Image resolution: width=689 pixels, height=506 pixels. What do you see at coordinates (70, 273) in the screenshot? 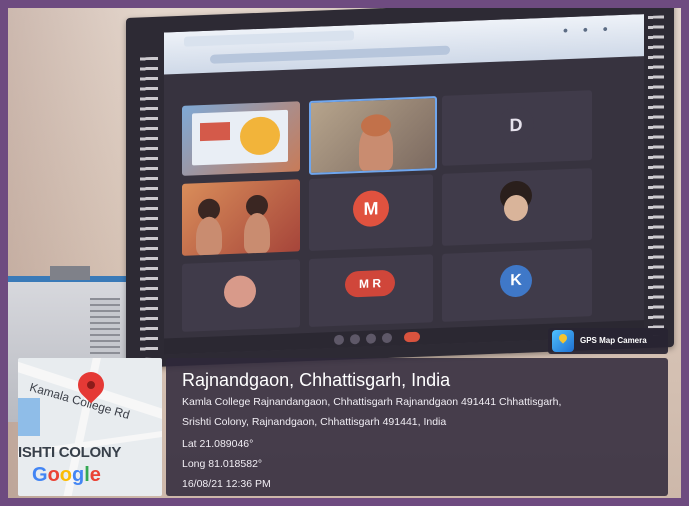
I see `cabinet-box` at bounding box center [70, 273].